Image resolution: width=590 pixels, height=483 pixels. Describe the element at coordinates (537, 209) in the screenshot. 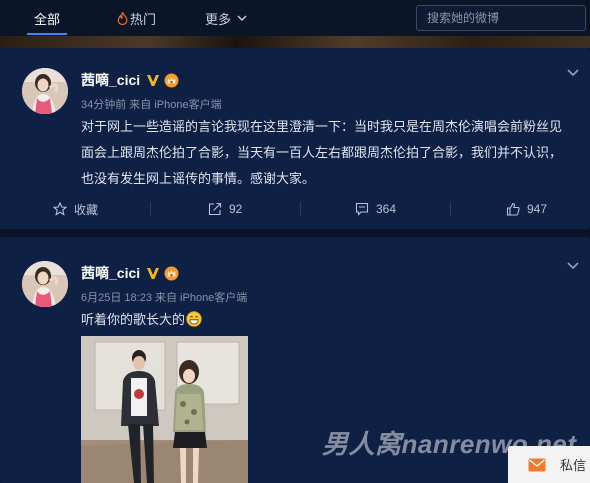

I see `like-count: 947` at that location.